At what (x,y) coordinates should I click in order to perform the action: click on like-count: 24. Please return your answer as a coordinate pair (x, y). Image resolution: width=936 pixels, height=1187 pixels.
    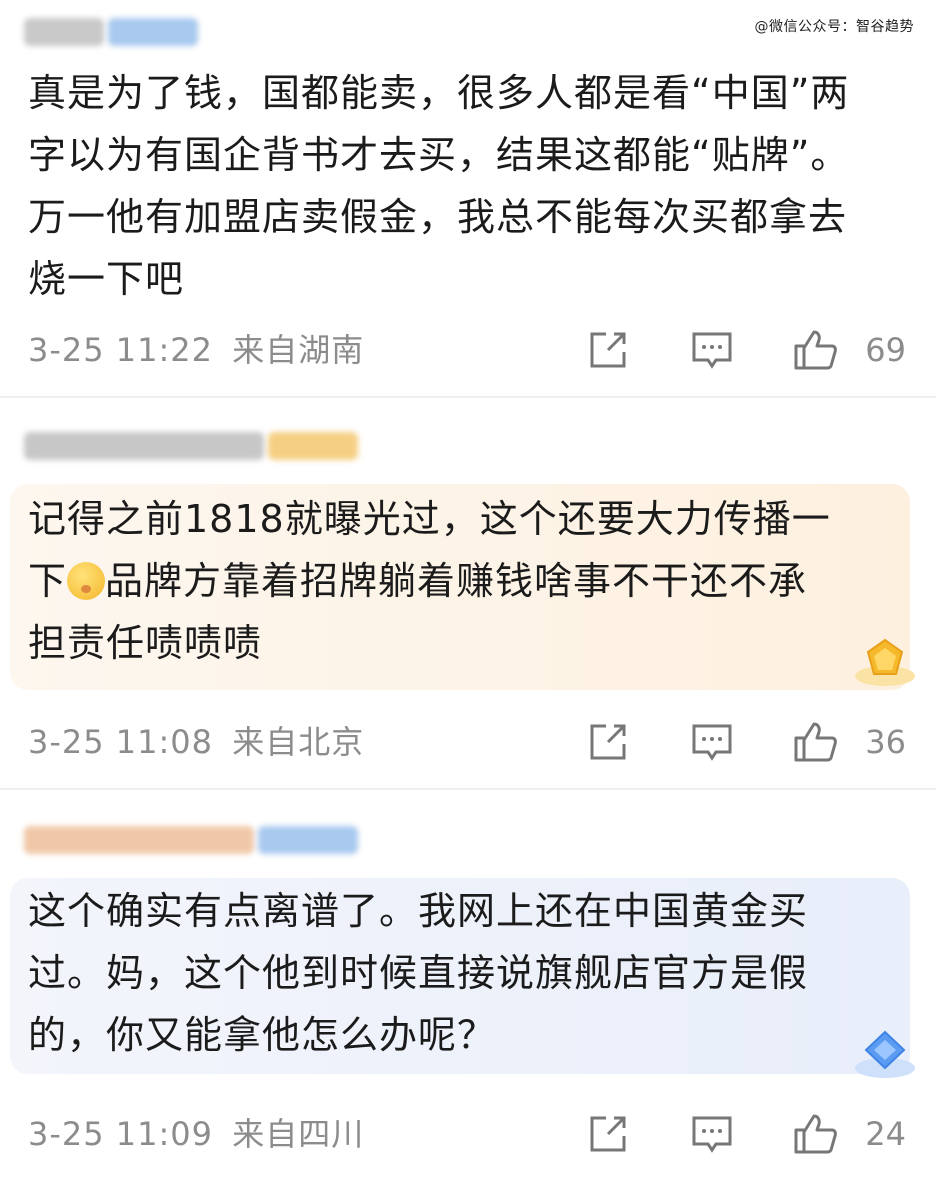
    Looking at the image, I should click on (885, 1134).